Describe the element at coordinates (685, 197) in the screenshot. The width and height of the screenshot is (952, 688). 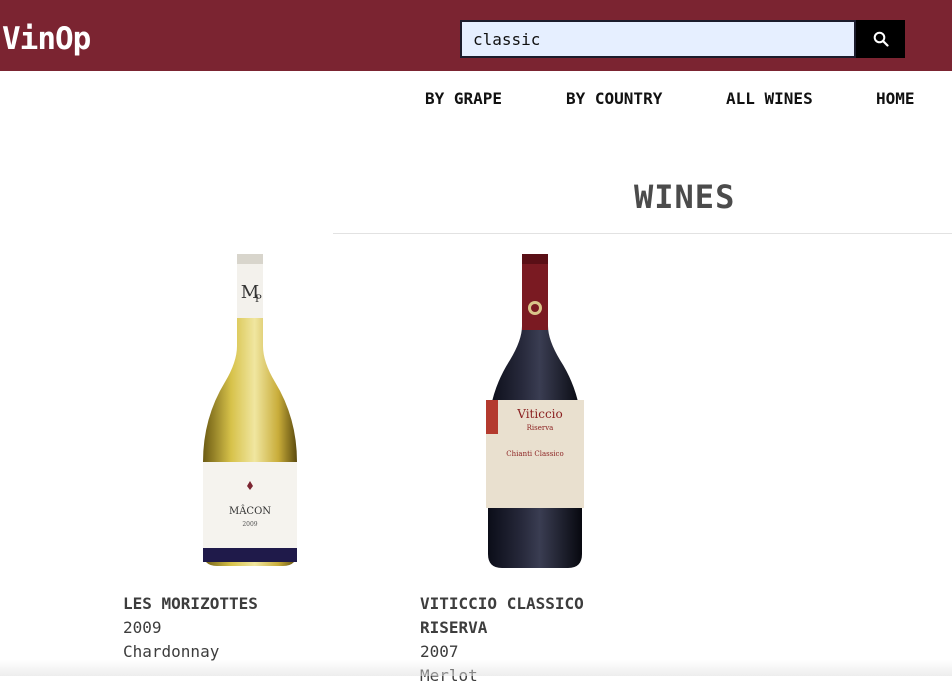
I see `page-title: WINES` at that location.